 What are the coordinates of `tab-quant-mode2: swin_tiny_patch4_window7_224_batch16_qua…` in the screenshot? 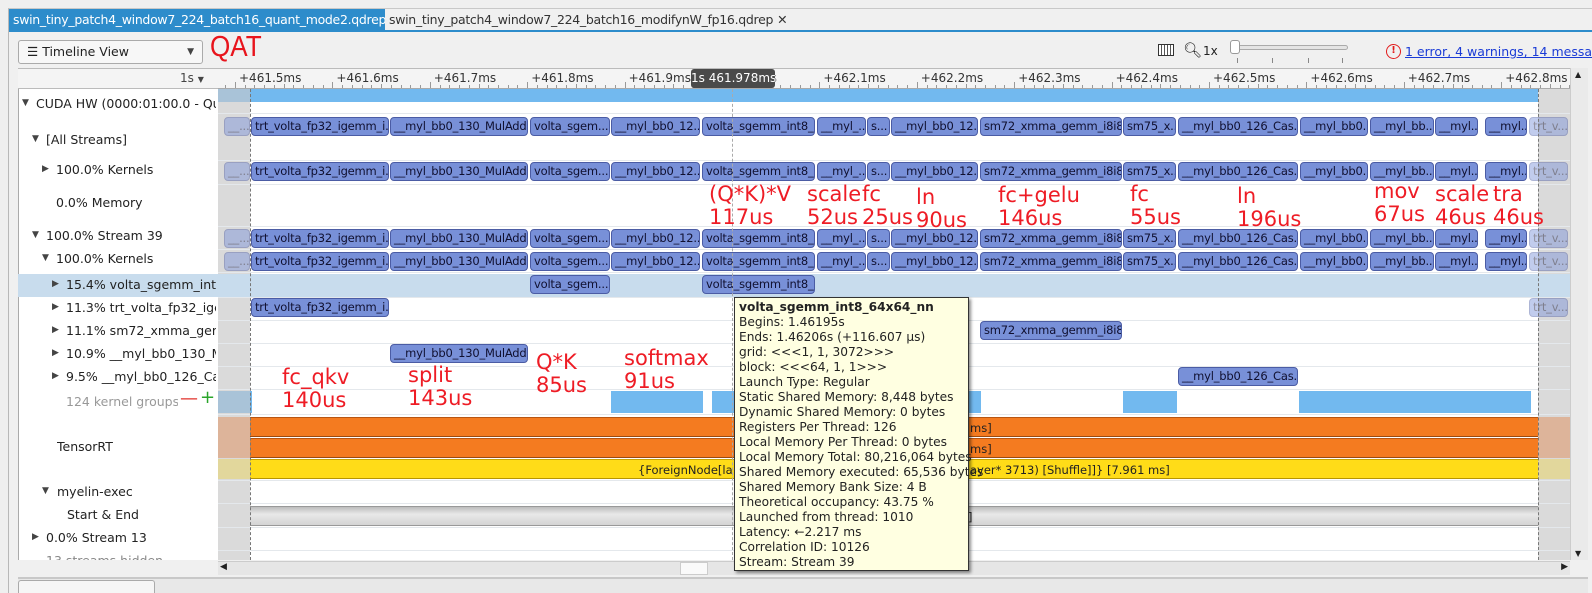 It's located at (205, 20).